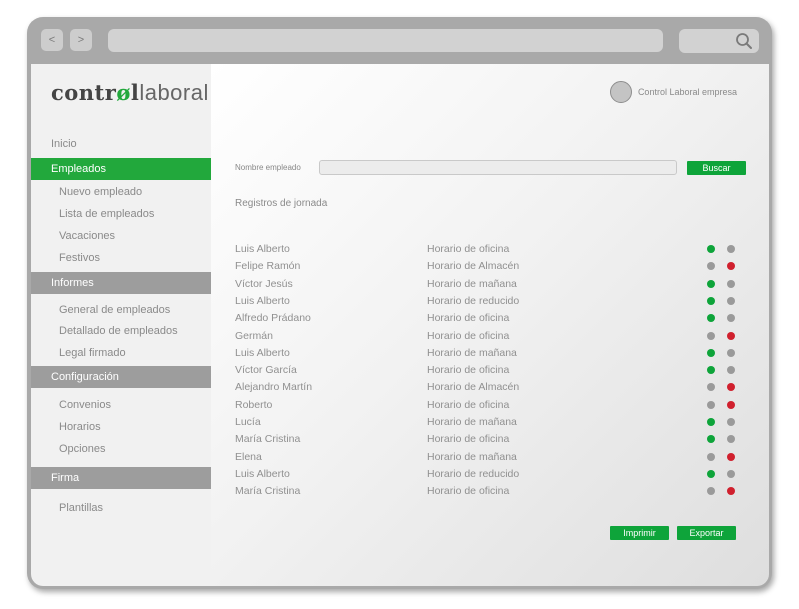 The height and width of the screenshot is (609, 799). What do you see at coordinates (248, 456) in the screenshot?
I see `employee-name: Elena` at bounding box center [248, 456].